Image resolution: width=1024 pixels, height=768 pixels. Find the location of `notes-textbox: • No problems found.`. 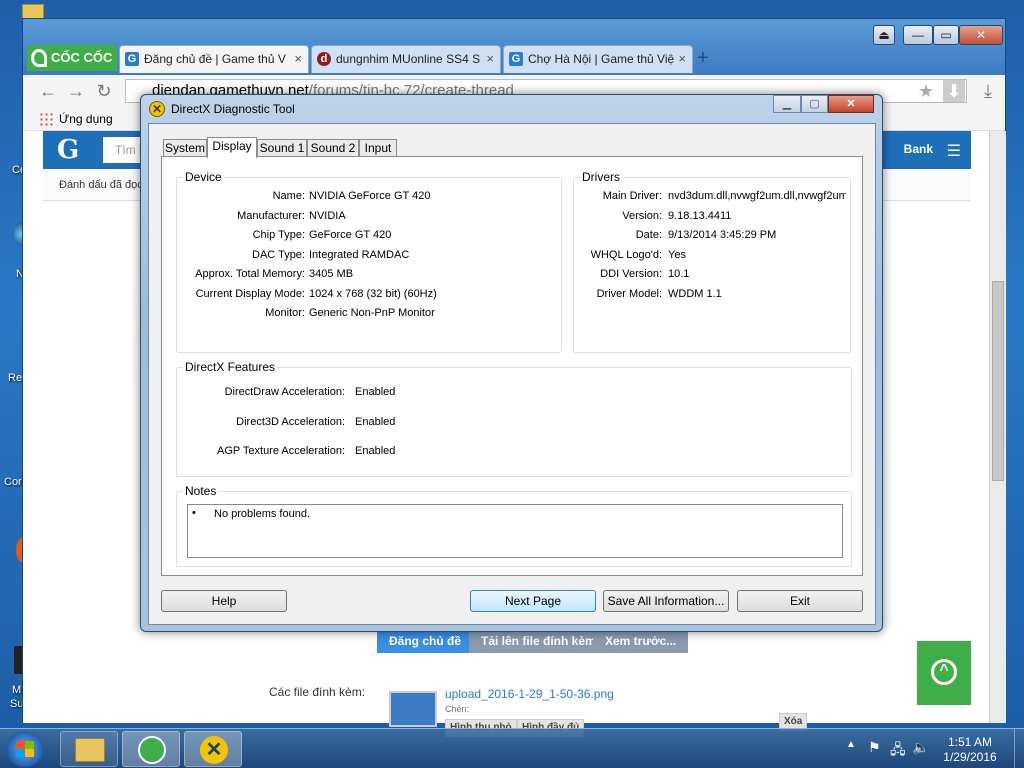

notes-textbox: • No problems found. is located at coordinates (515, 531).